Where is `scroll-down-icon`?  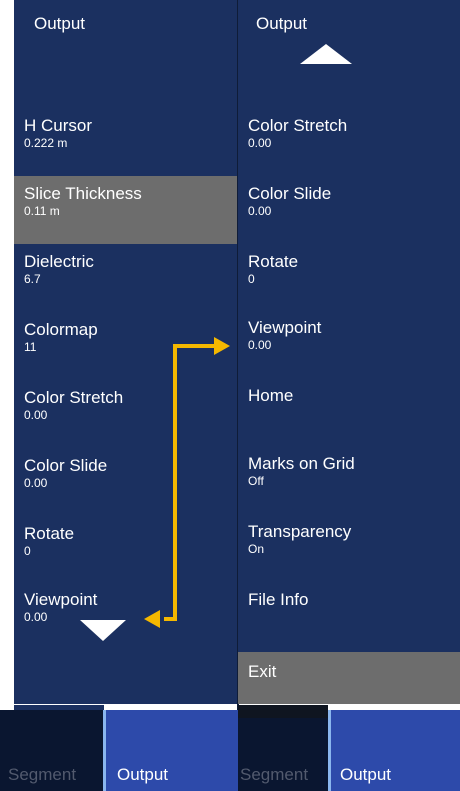
scroll-down-icon is located at coordinates (103, 630).